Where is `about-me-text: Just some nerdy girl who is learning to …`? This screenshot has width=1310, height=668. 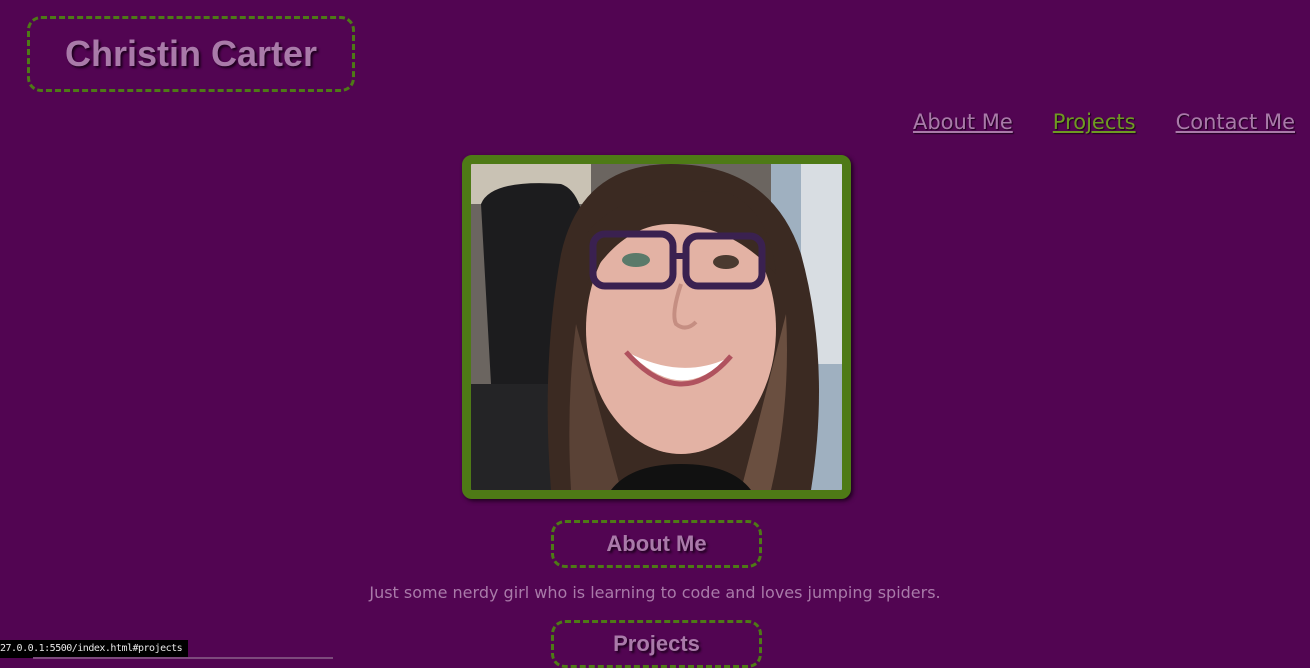
about-me-text: Just some nerdy girl who is learning to … is located at coordinates (655, 592).